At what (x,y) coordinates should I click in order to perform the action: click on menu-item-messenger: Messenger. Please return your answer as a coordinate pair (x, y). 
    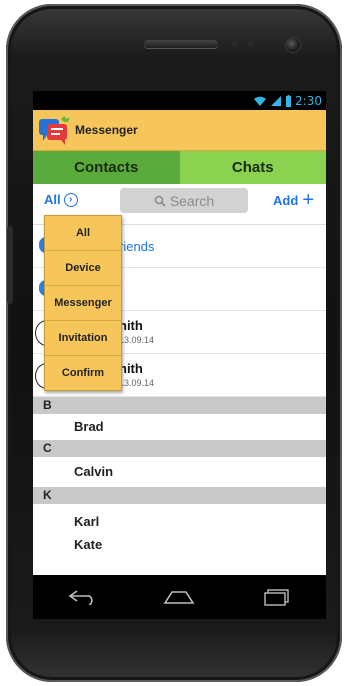
    Looking at the image, I should click on (83, 303).